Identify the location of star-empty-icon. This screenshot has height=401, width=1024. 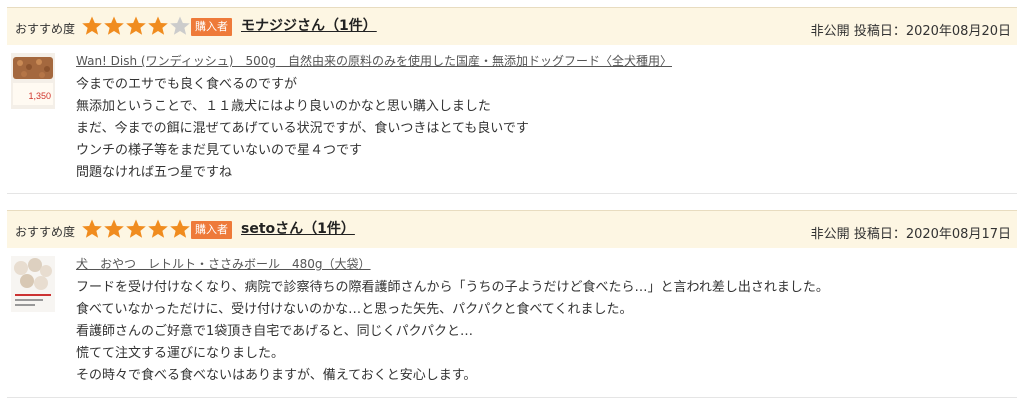
(180, 25).